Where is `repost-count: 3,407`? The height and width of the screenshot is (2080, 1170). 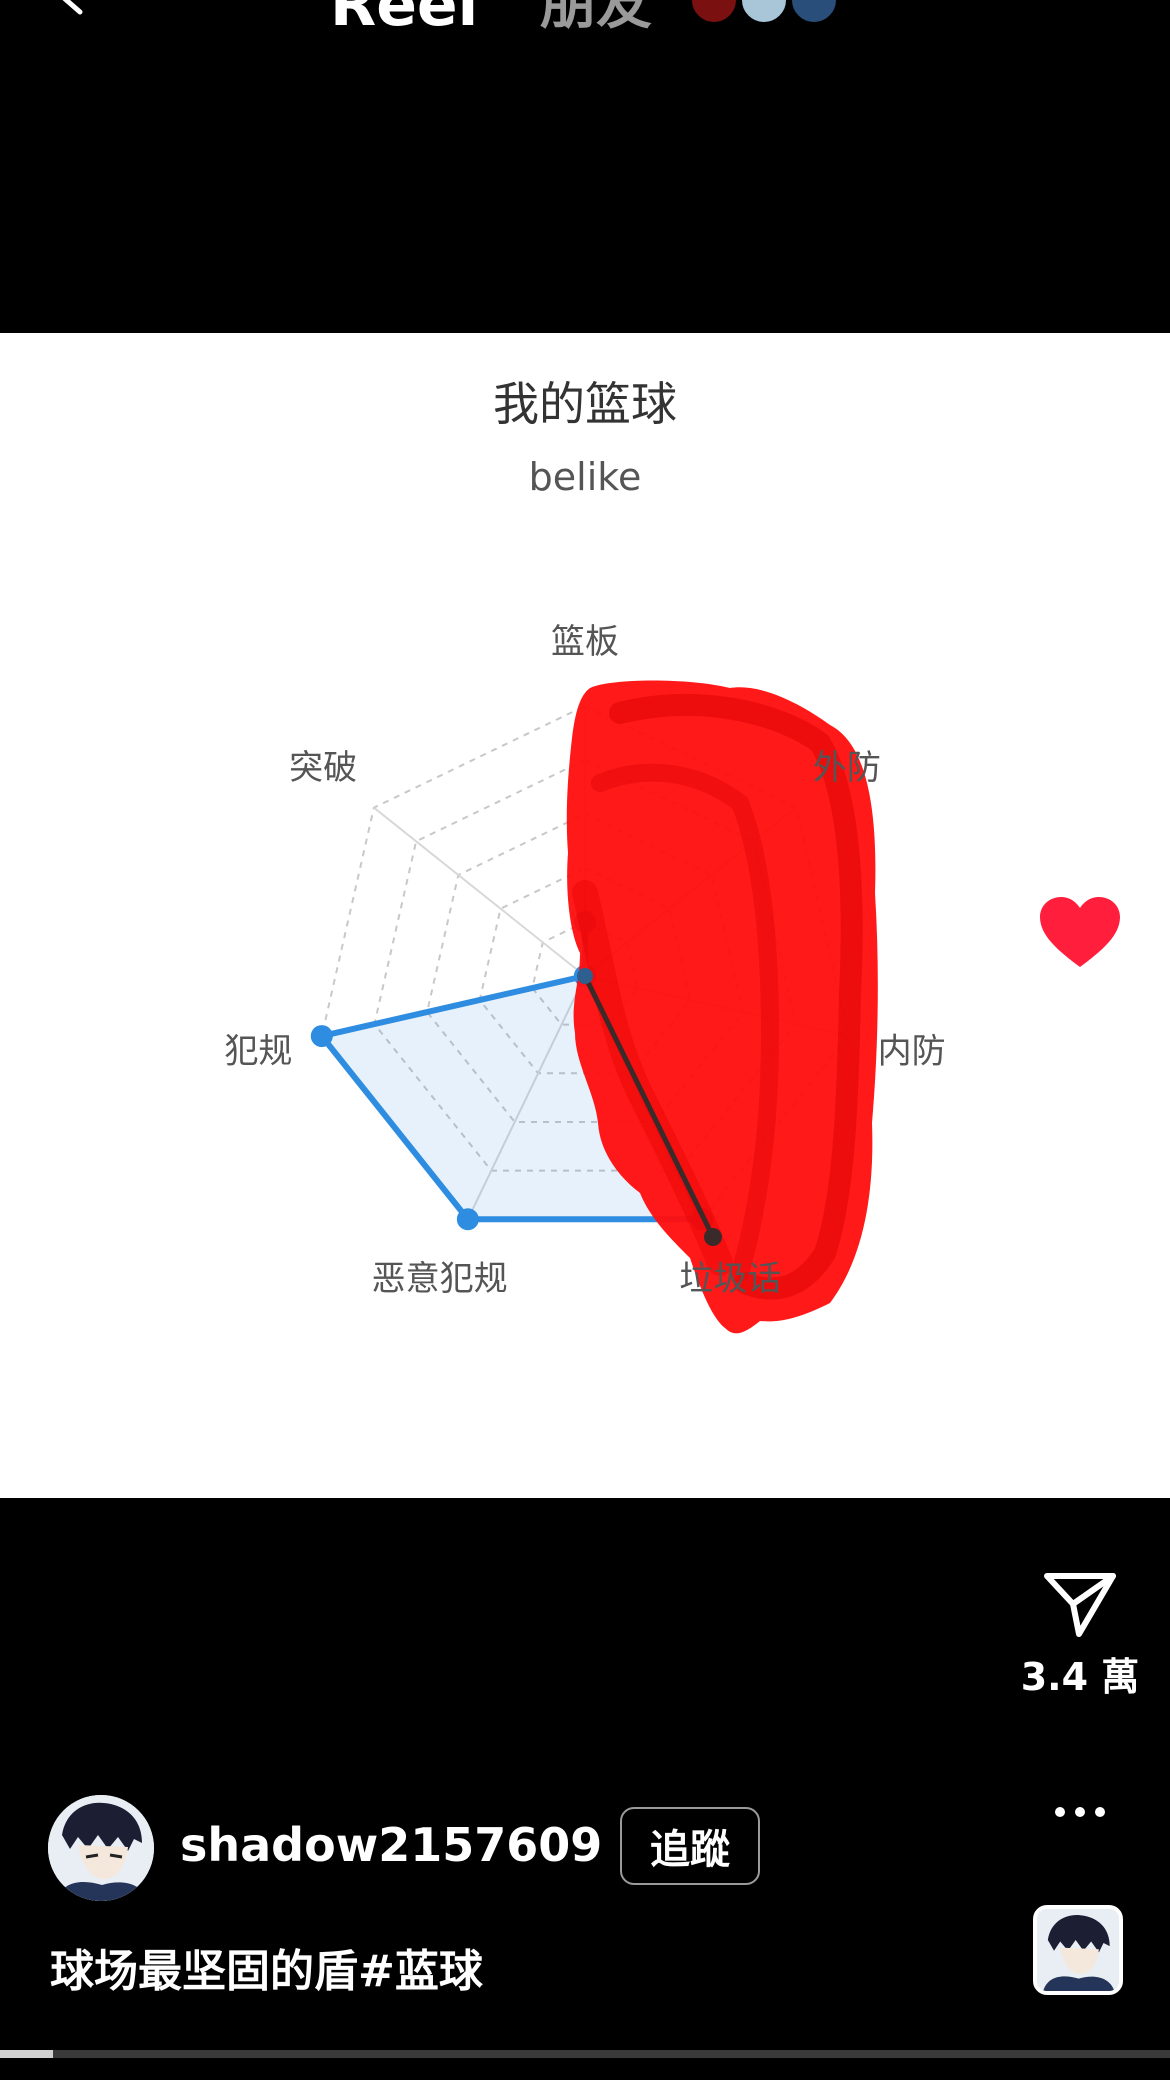 repost-count: 3,407 is located at coordinates (1080, 1448).